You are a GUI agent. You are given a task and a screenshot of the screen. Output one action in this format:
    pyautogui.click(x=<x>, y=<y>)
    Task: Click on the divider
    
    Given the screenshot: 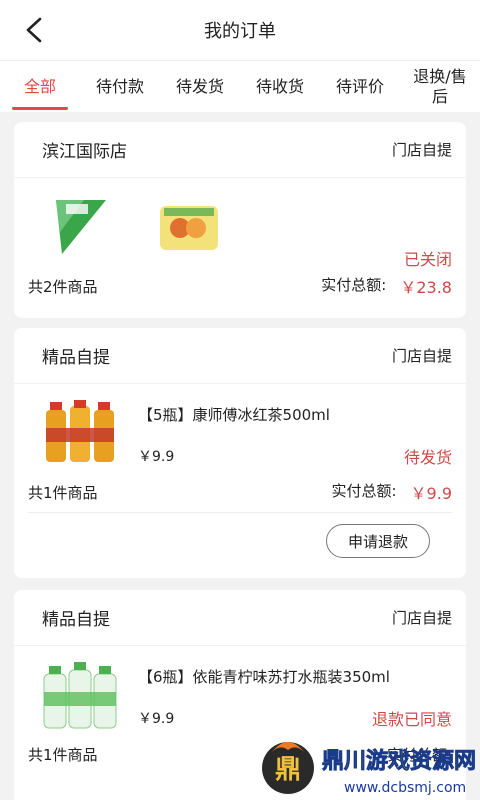 What is the action you would take?
    pyautogui.click(x=240, y=512)
    